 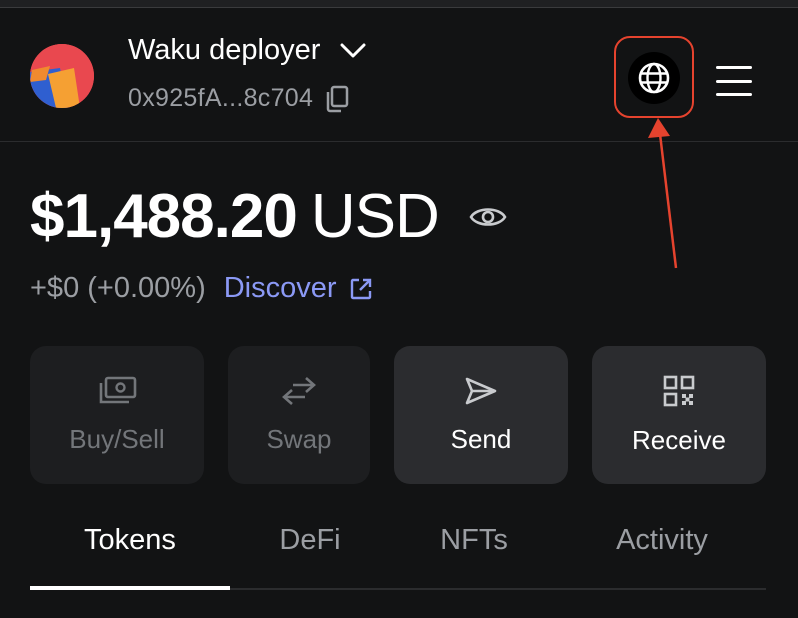 I want to click on asset-tabs: Tokens DeFi NFTs Activity, so click(x=398, y=557).